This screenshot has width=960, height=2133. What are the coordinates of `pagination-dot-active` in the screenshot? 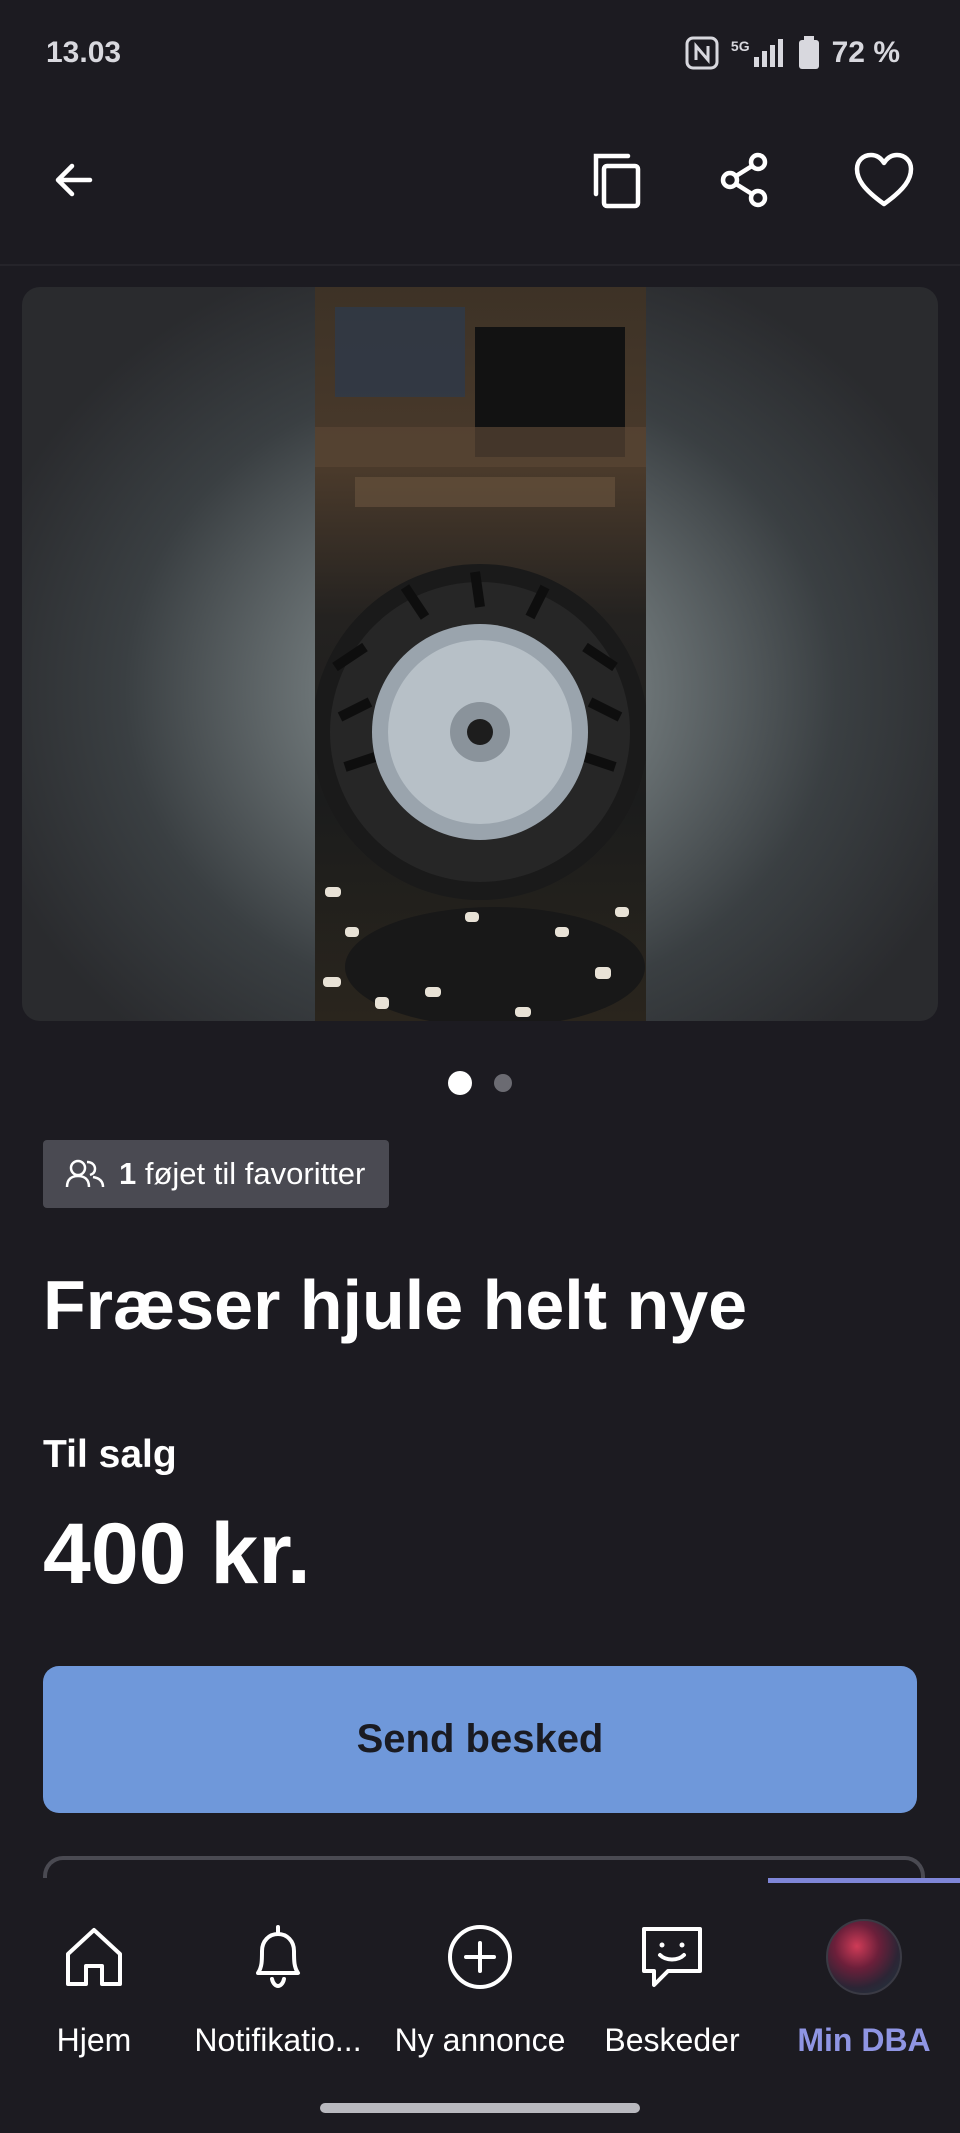 It's located at (460, 1083).